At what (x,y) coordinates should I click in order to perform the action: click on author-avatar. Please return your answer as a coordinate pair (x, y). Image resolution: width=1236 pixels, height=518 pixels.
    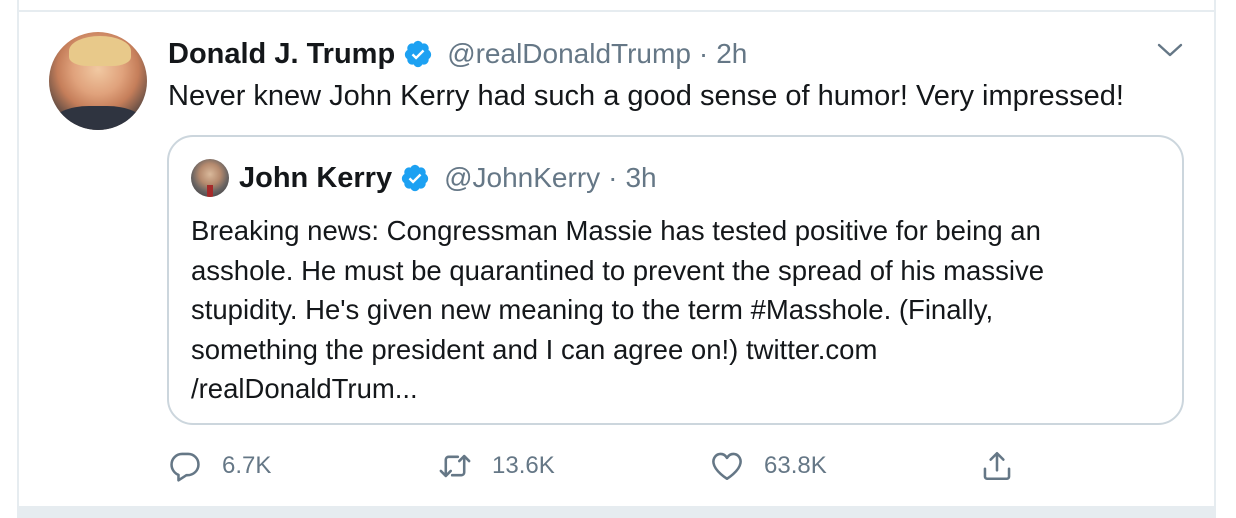
    Looking at the image, I should click on (98, 81).